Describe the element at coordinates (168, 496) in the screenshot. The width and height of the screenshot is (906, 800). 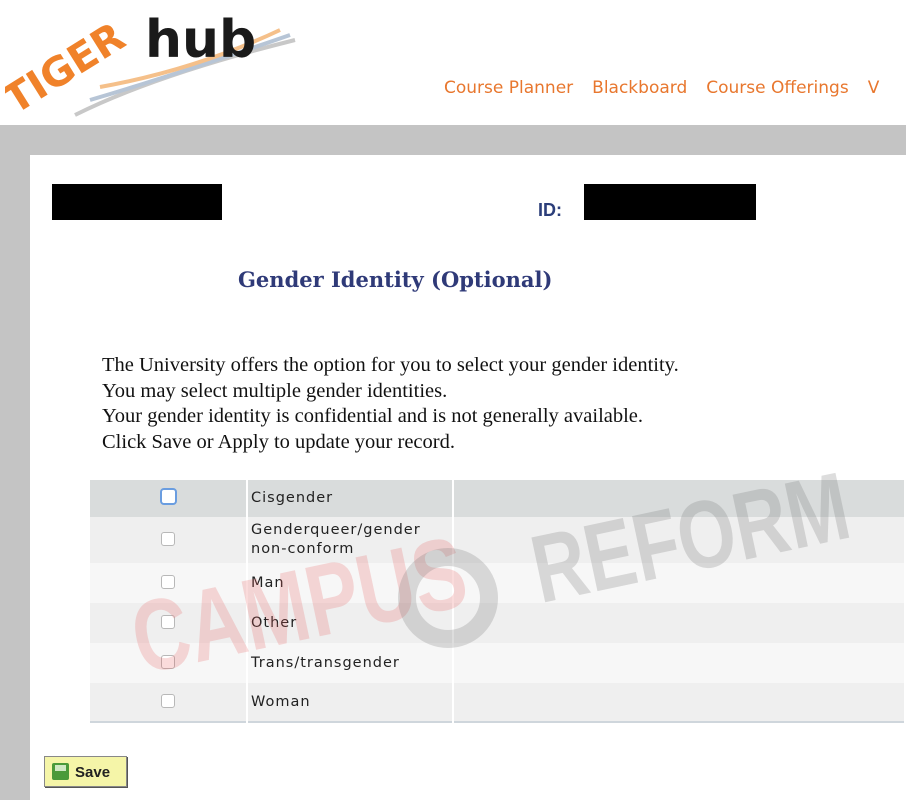
I see `checkbox-cisgender` at that location.